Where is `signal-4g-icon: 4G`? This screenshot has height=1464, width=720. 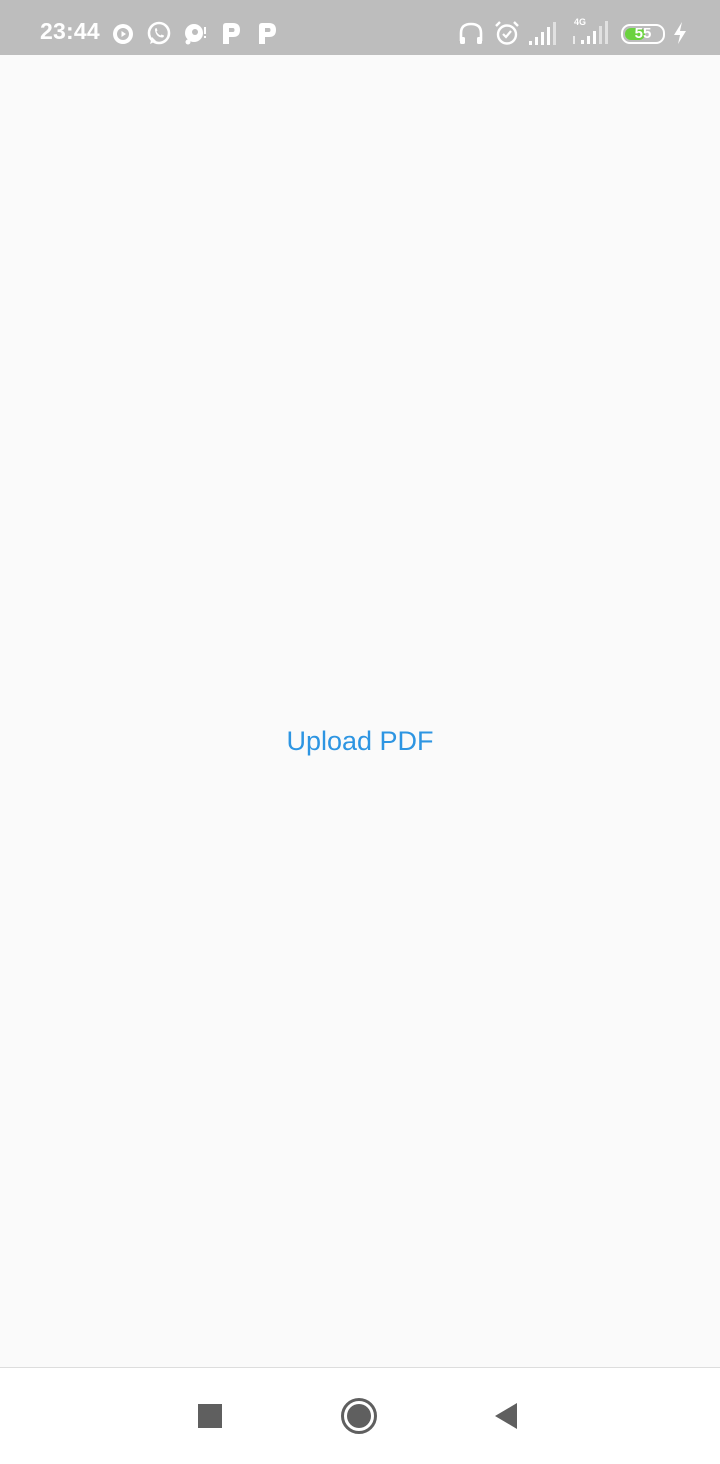
signal-4g-icon: 4G is located at coordinates (591, 31).